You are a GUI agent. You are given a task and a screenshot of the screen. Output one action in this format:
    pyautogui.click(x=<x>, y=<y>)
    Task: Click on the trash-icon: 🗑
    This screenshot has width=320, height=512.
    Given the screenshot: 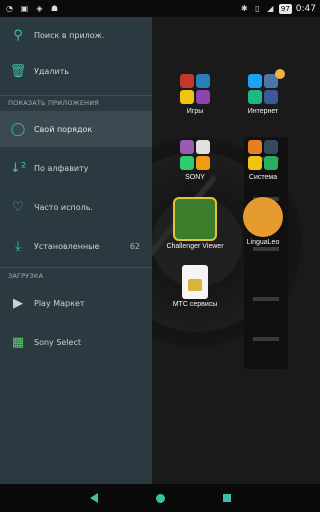 What is the action you would take?
    pyautogui.click(x=18, y=71)
    